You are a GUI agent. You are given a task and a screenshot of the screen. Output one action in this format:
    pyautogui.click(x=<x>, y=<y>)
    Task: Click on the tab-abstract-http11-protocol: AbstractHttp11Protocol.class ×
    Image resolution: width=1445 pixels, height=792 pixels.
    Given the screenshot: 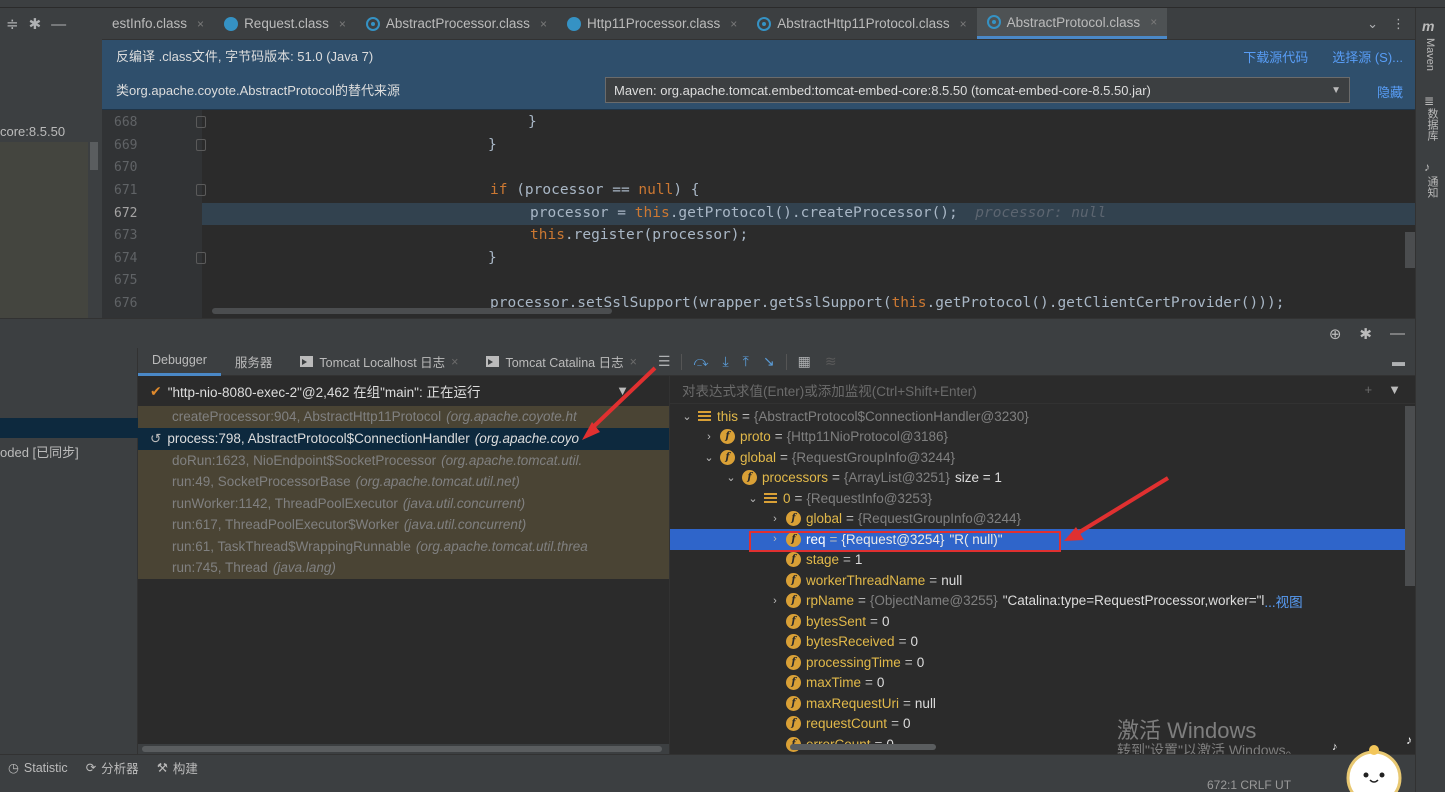 What is the action you would take?
    pyautogui.click(x=861, y=23)
    